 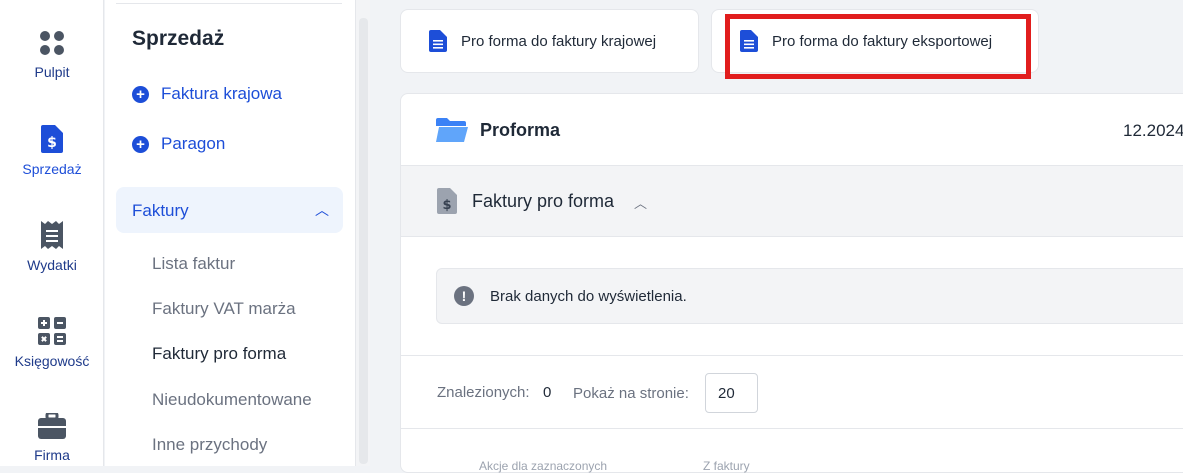 I want to click on briefcase-icon, so click(x=52, y=426).